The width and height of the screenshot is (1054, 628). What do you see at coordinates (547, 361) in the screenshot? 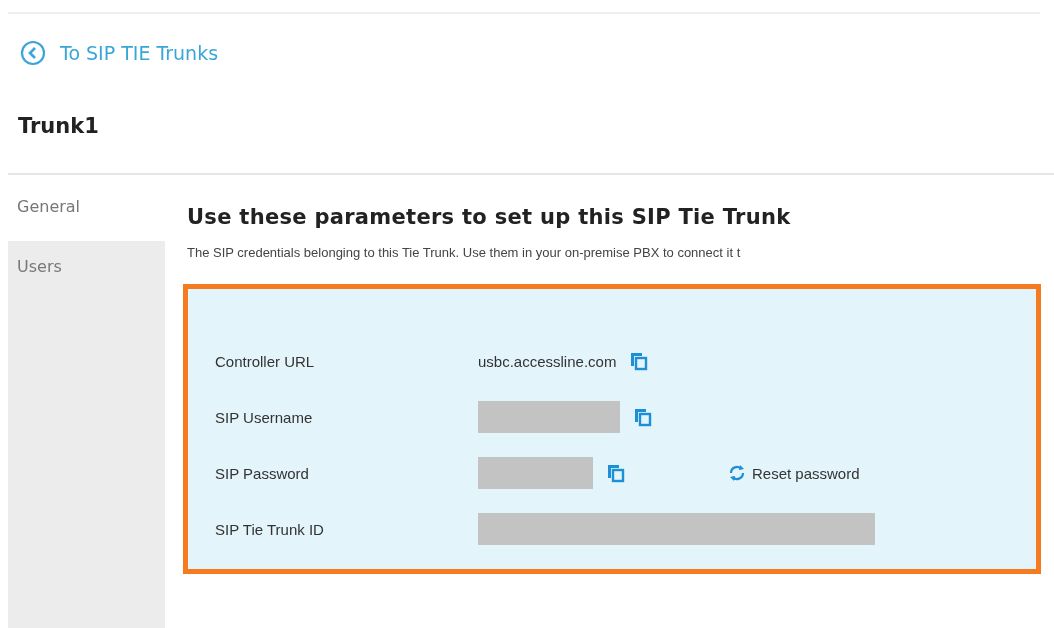
I see `field-value: usbc.accessline.com` at bounding box center [547, 361].